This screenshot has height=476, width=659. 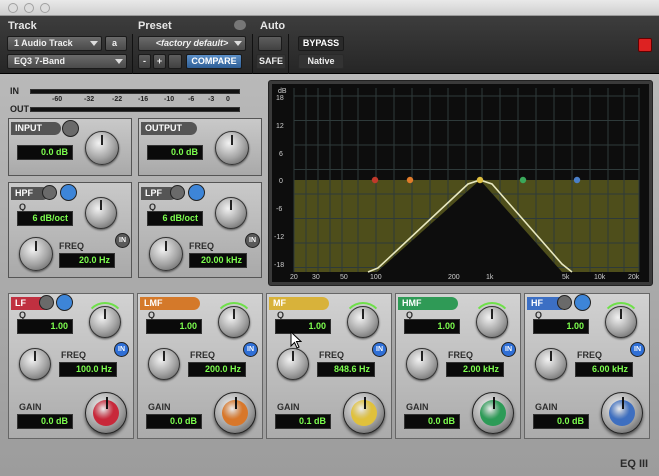 What do you see at coordinates (375, 180) in the screenshot?
I see `lf-band-node` at bounding box center [375, 180].